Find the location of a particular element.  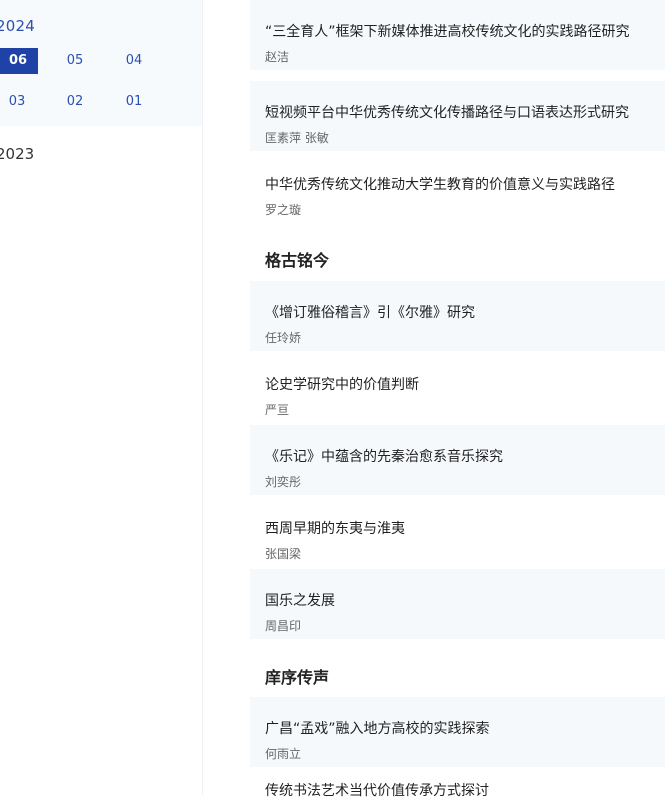

article-item: 西周早期的东夷与淮夷 张国梁 is located at coordinates (457, 532).